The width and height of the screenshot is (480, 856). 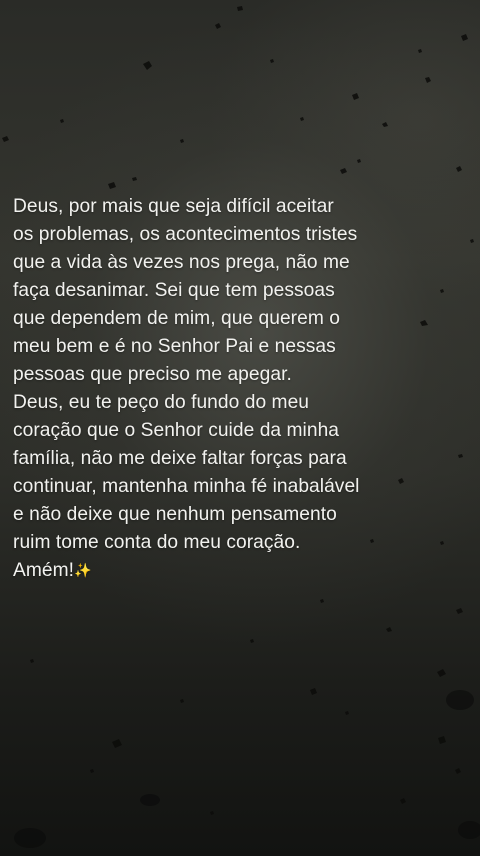 What do you see at coordinates (176, 430) in the screenshot?
I see `caption-line: coração que o Senhor cuide da minha` at bounding box center [176, 430].